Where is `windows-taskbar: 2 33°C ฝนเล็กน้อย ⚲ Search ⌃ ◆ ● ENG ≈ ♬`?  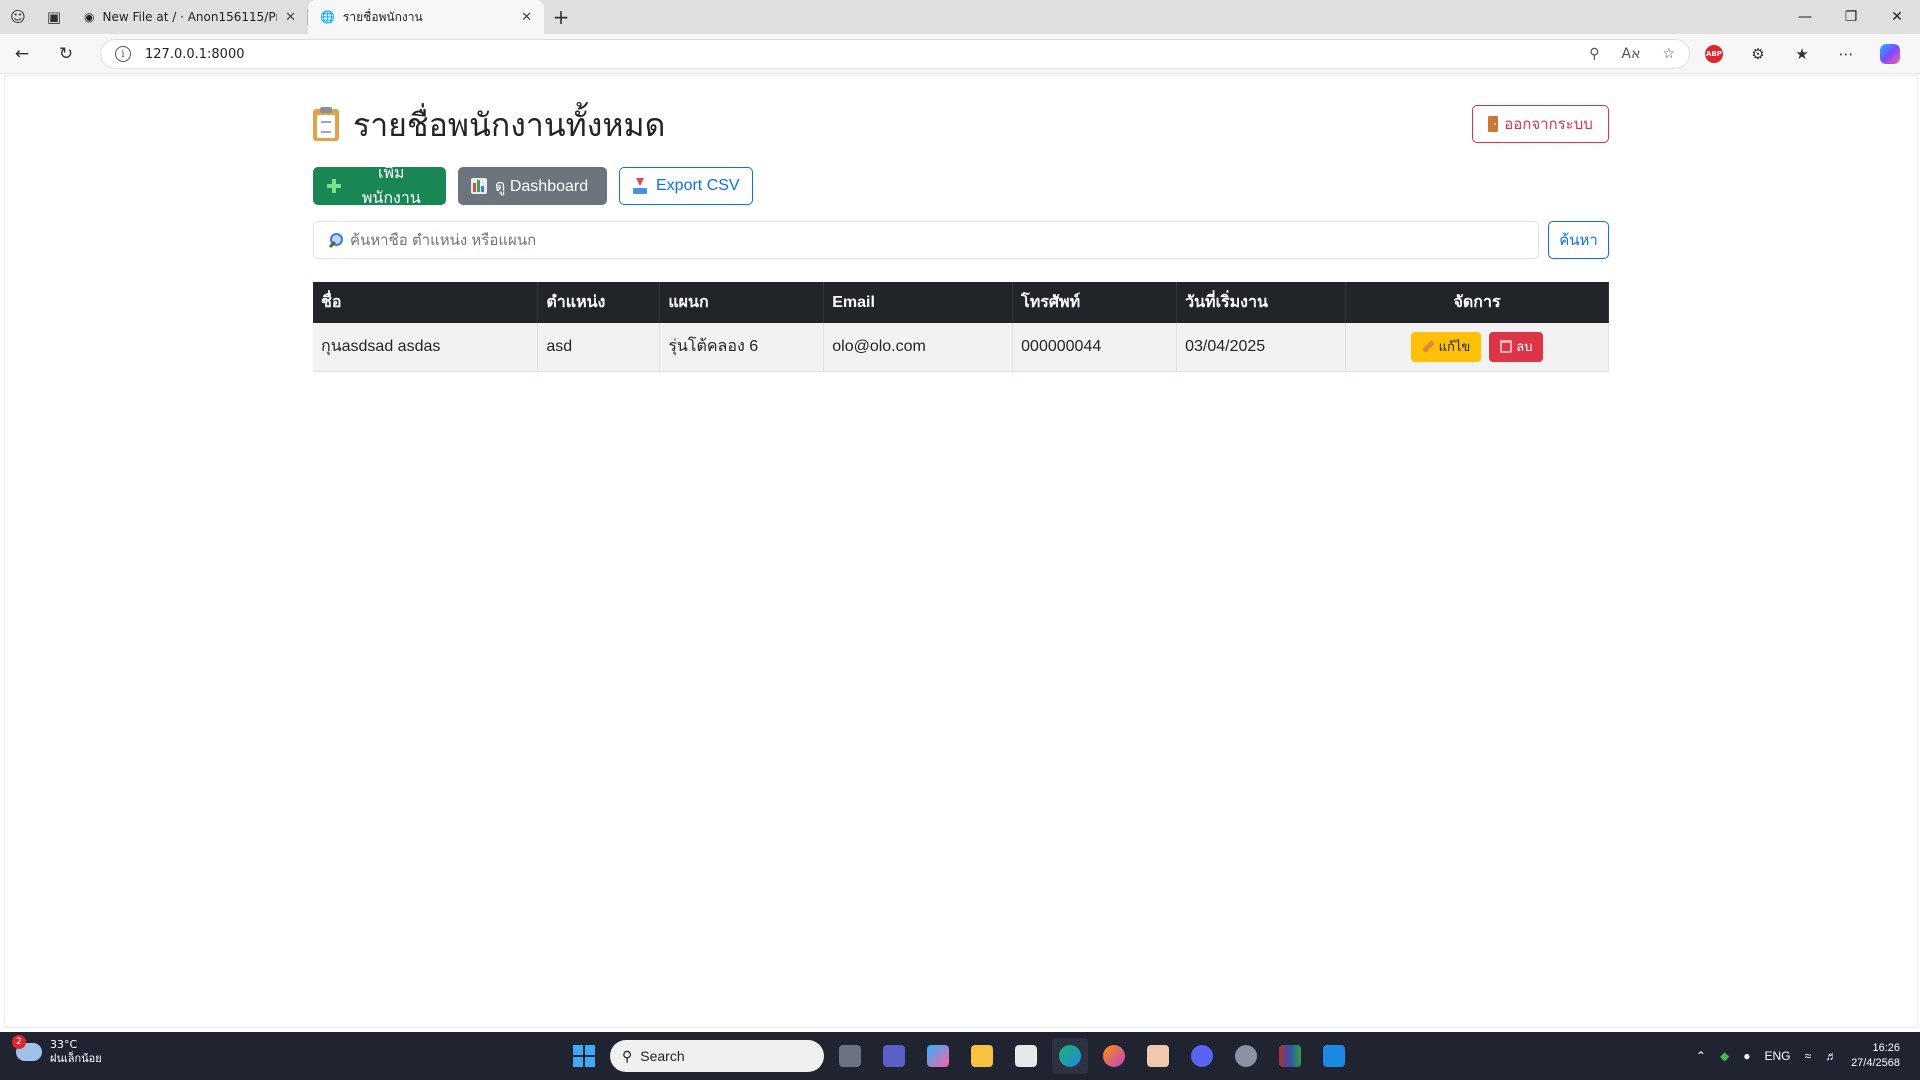
windows-taskbar: 2 33°C ฝนเล็กน้อย ⚲ Search ⌃ ◆ ● ENG ≈ ♬ is located at coordinates (960, 1056).